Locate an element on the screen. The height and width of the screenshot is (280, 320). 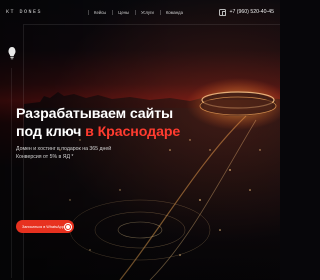
rail-line is located at coordinates (11, 173).